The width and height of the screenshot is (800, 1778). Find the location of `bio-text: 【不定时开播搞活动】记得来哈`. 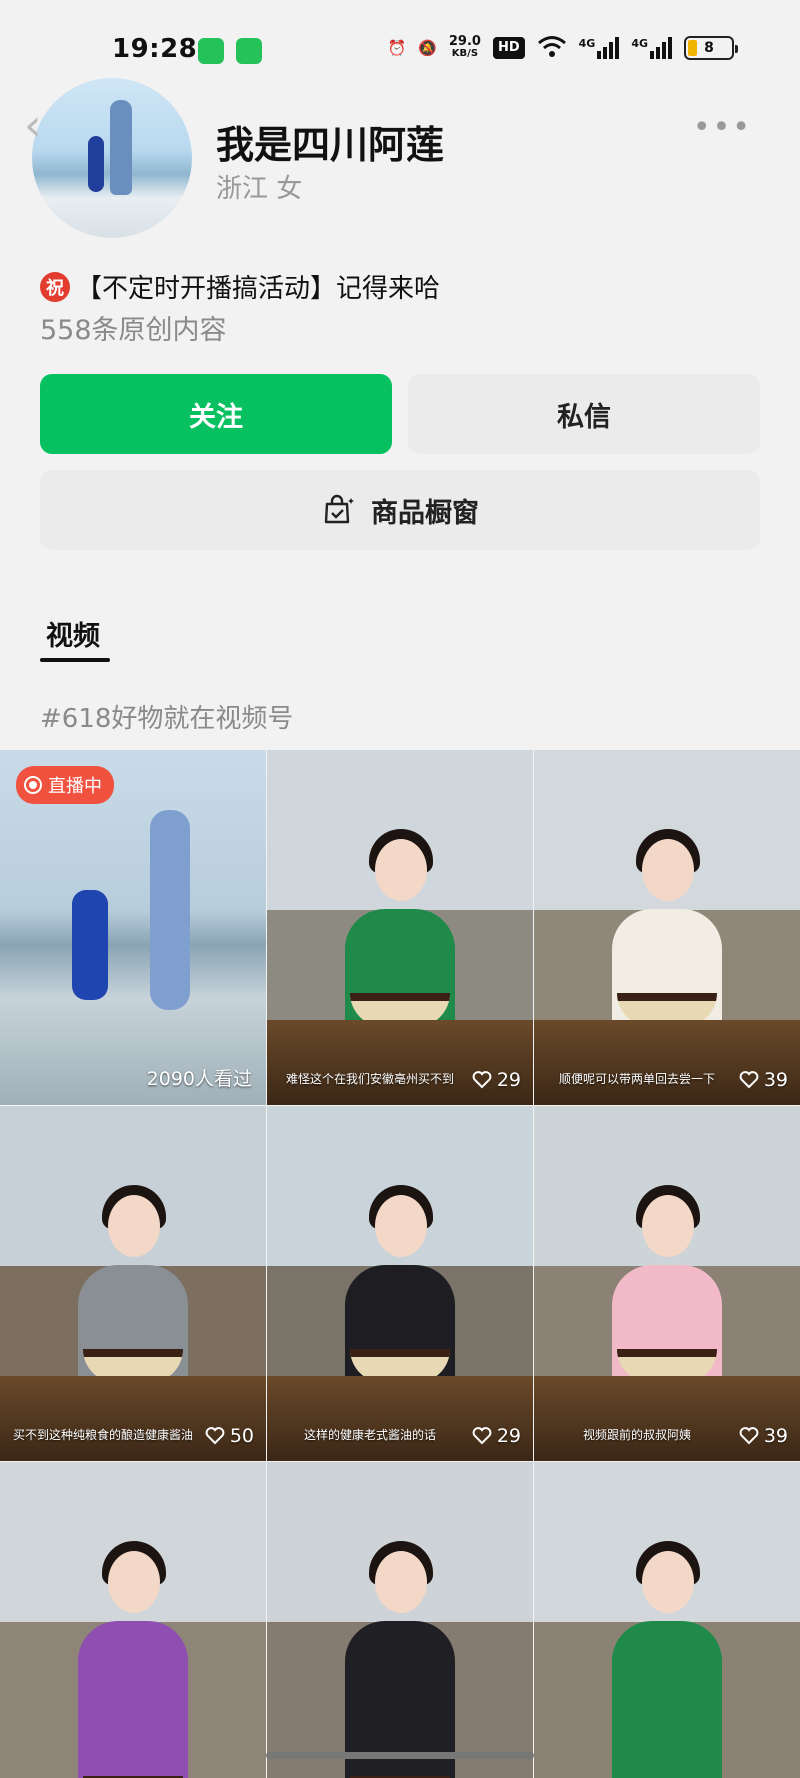

bio-text: 【不定时开播搞活动】记得来哈 is located at coordinates (258, 289).